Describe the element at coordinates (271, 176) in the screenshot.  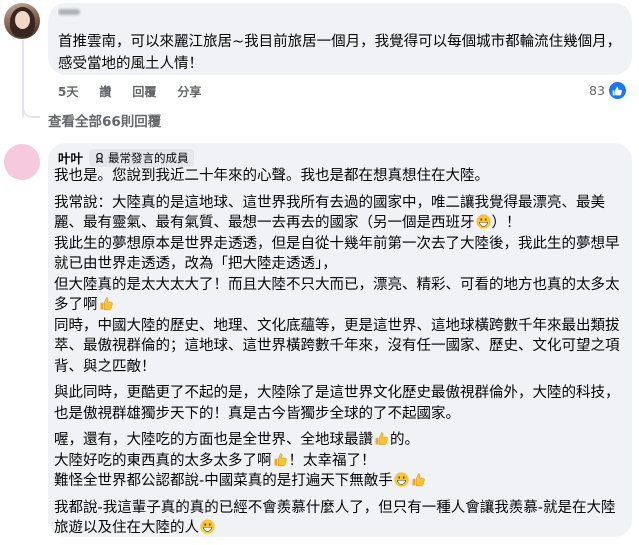
I see `paragraph: 我也是。您說到我近二十年來的心聲。我也是都在想真想住在大陸。` at that location.